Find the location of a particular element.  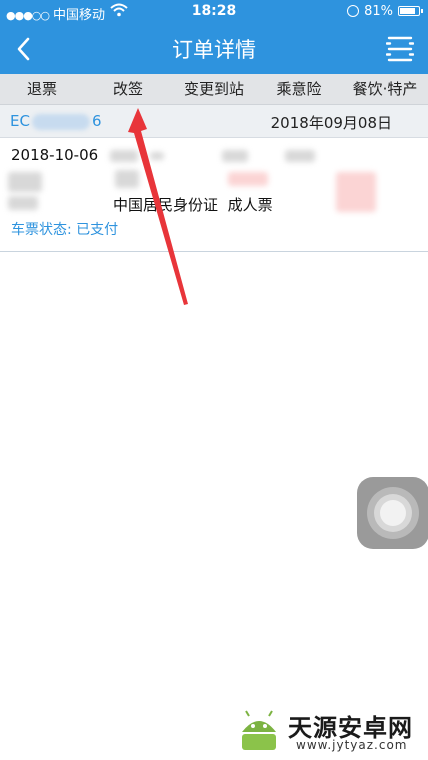

status-bar: ●●●○○ 中国移动 18:28 81% is located at coordinates (214, 12).